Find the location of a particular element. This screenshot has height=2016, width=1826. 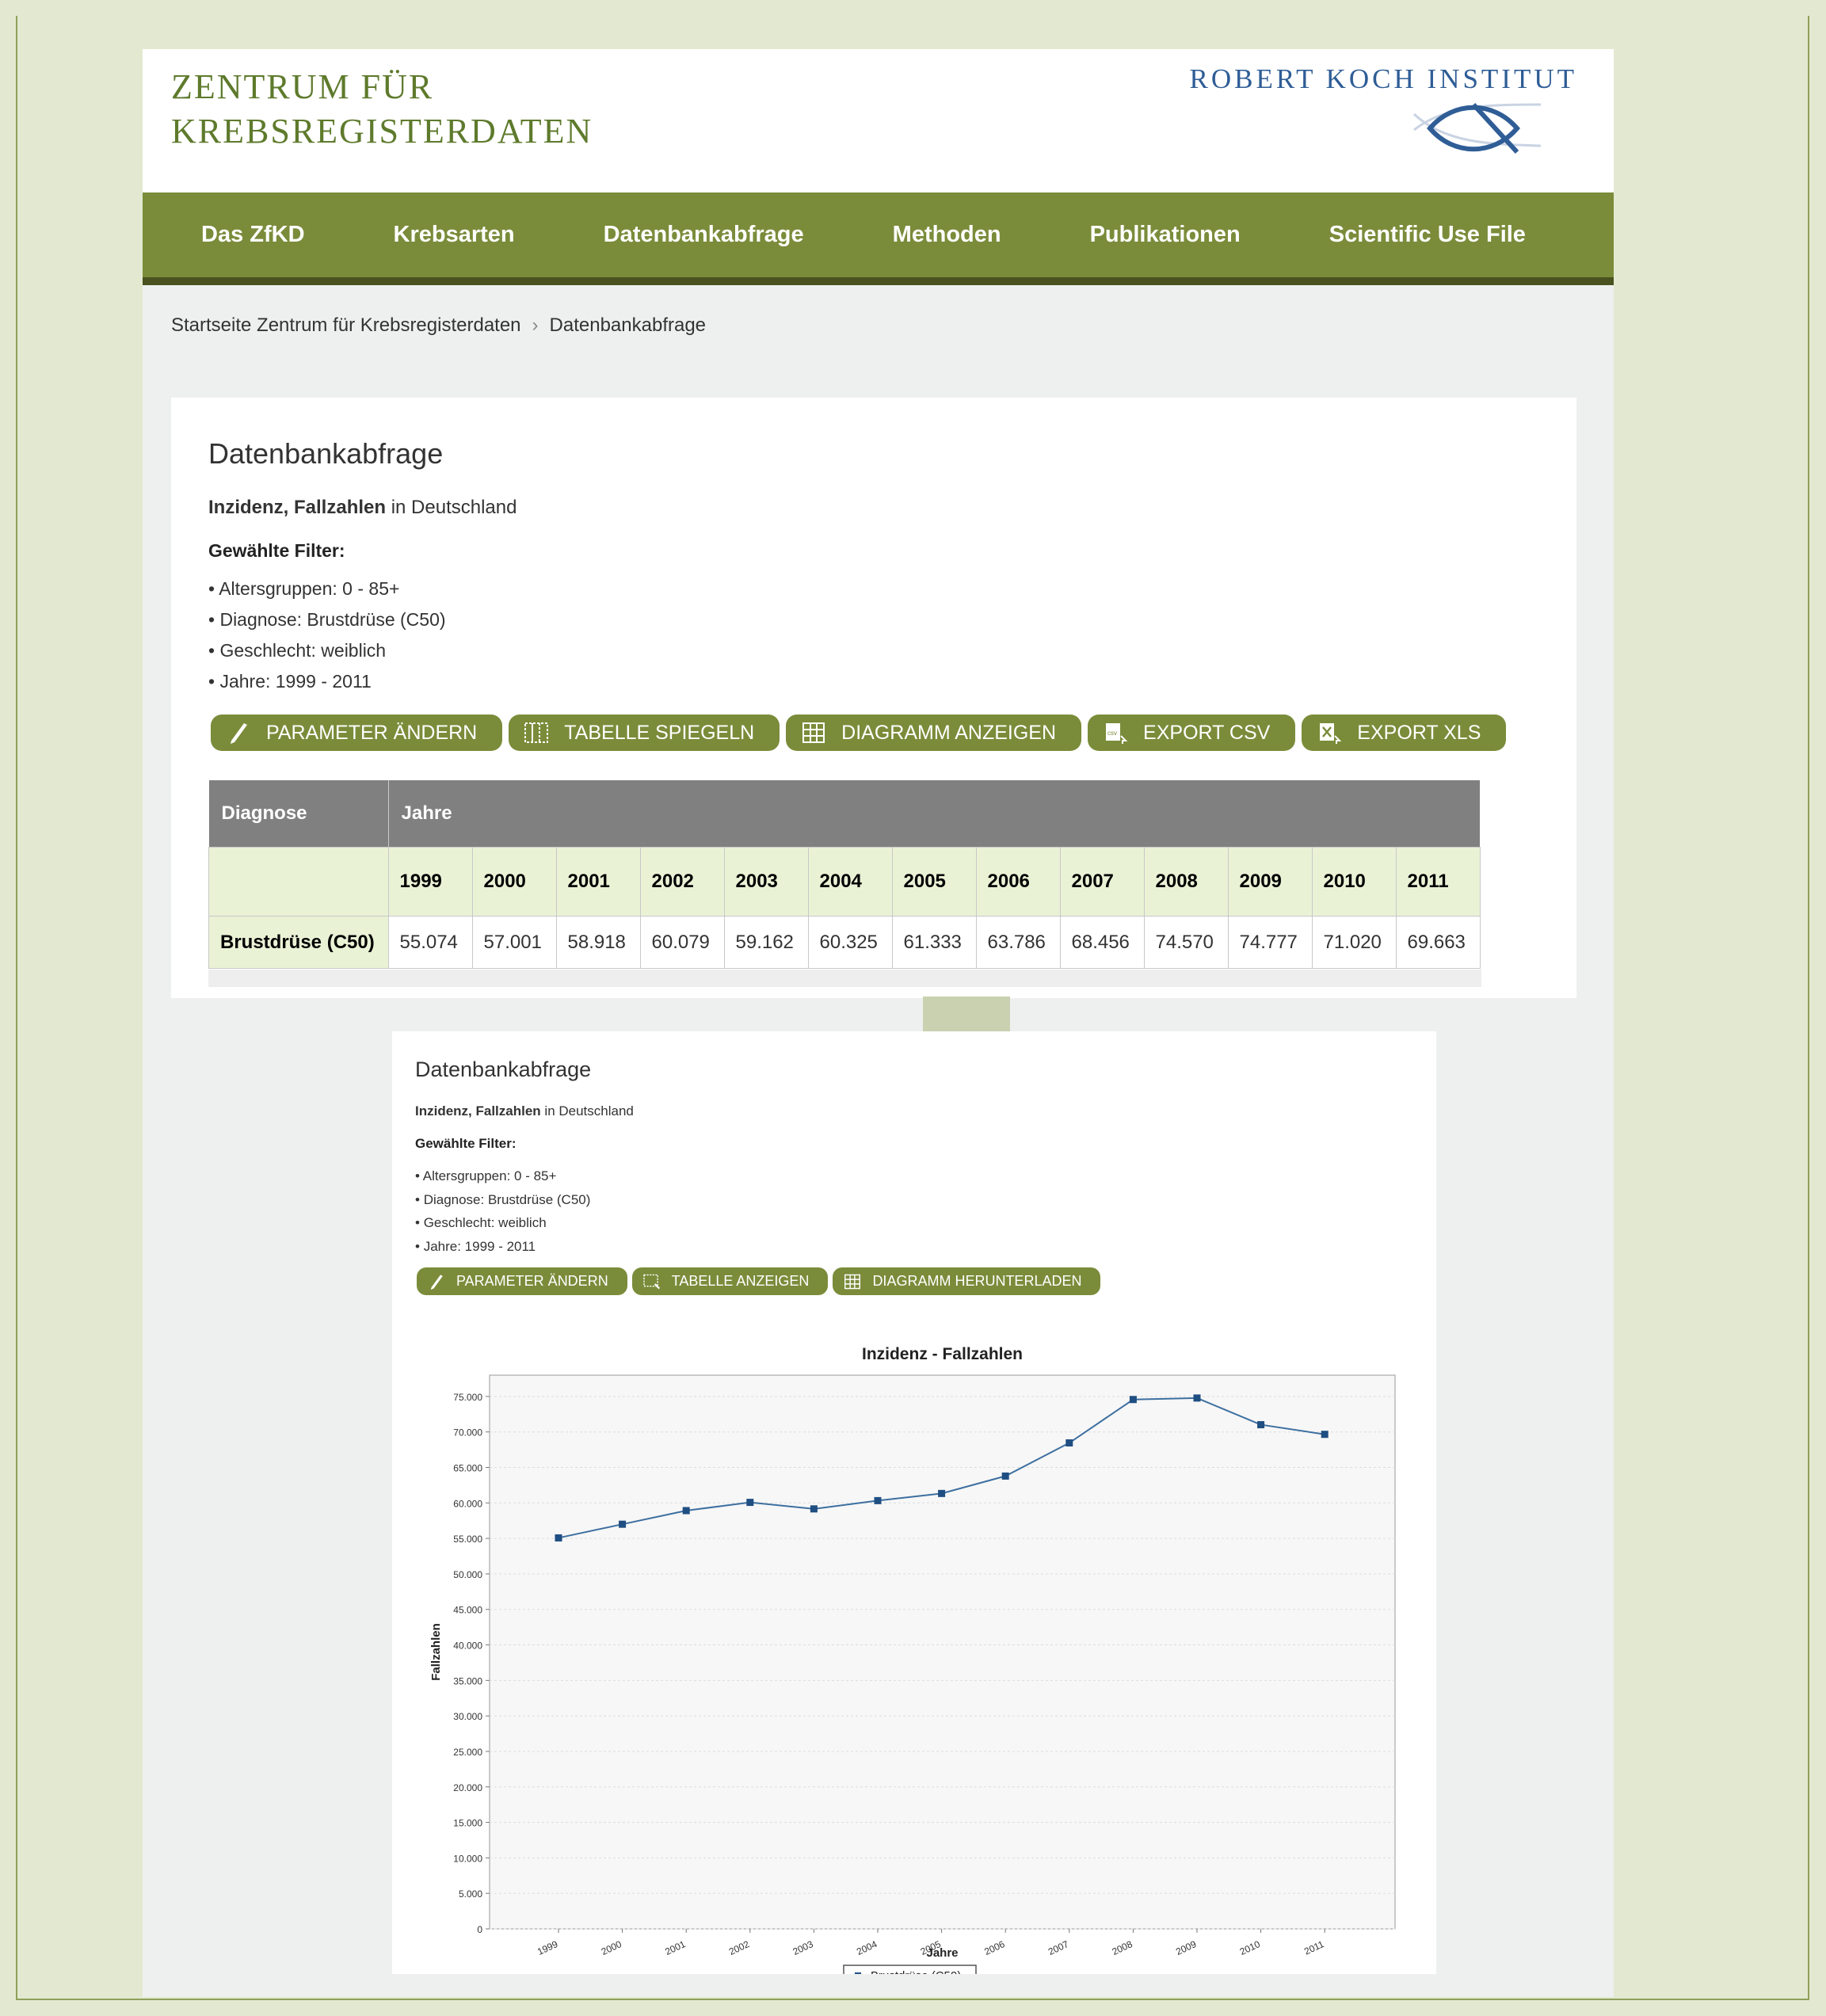

rki-logo-text: ROBERT KOCH INSTITUT is located at coordinates (1383, 79).